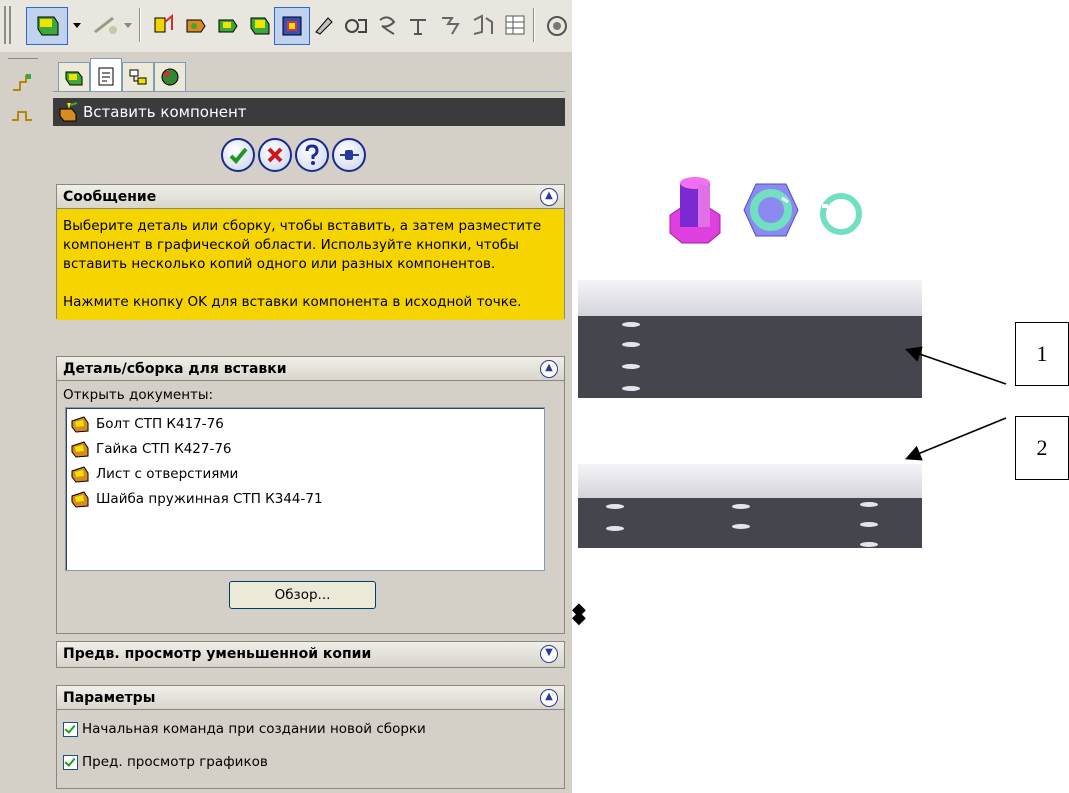 This screenshot has width=1069, height=793. I want to click on configuration-icon, so click(22, 83).